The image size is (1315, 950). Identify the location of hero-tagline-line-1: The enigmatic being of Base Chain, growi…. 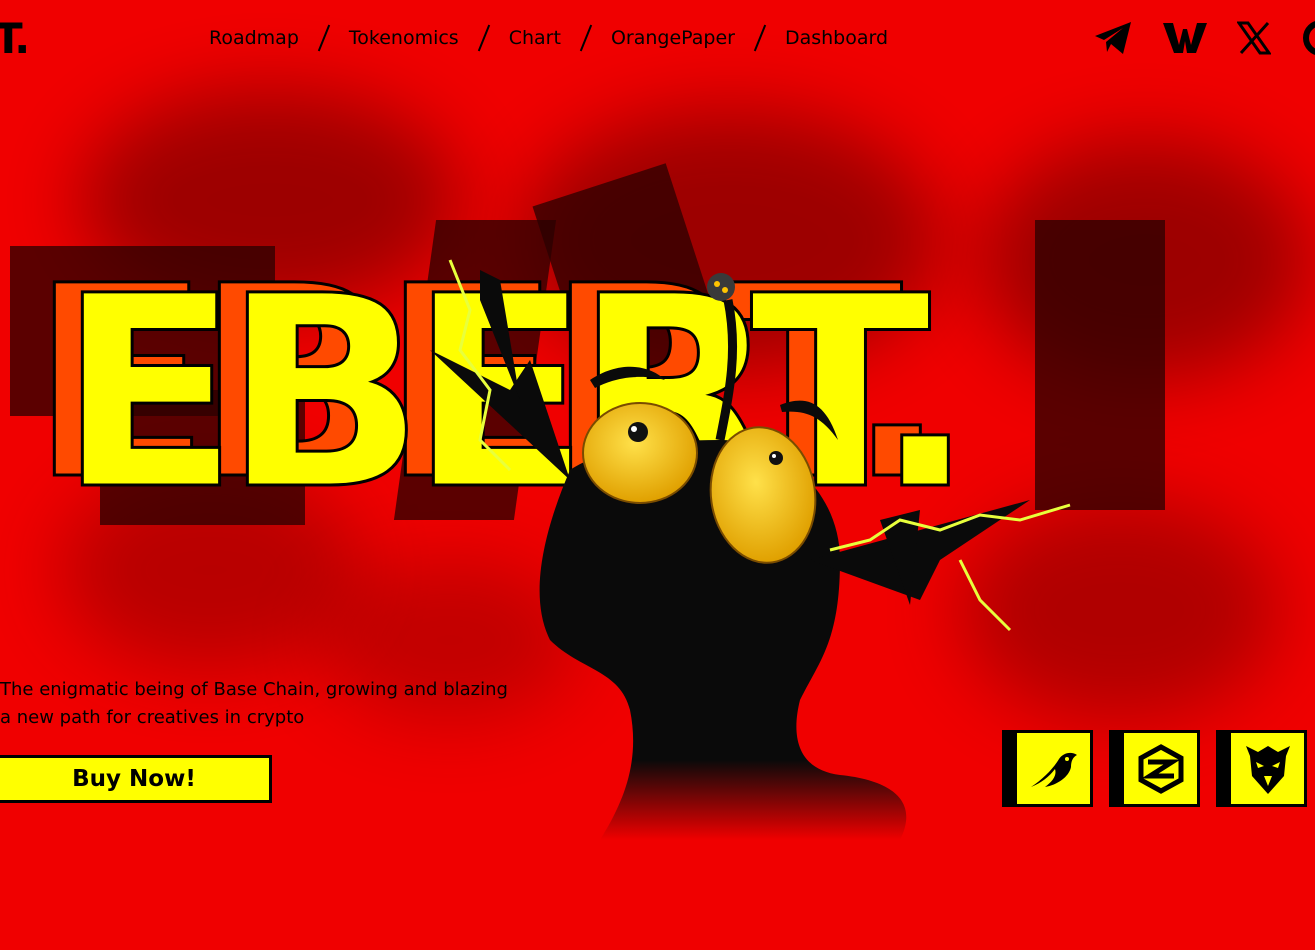
(254, 689).